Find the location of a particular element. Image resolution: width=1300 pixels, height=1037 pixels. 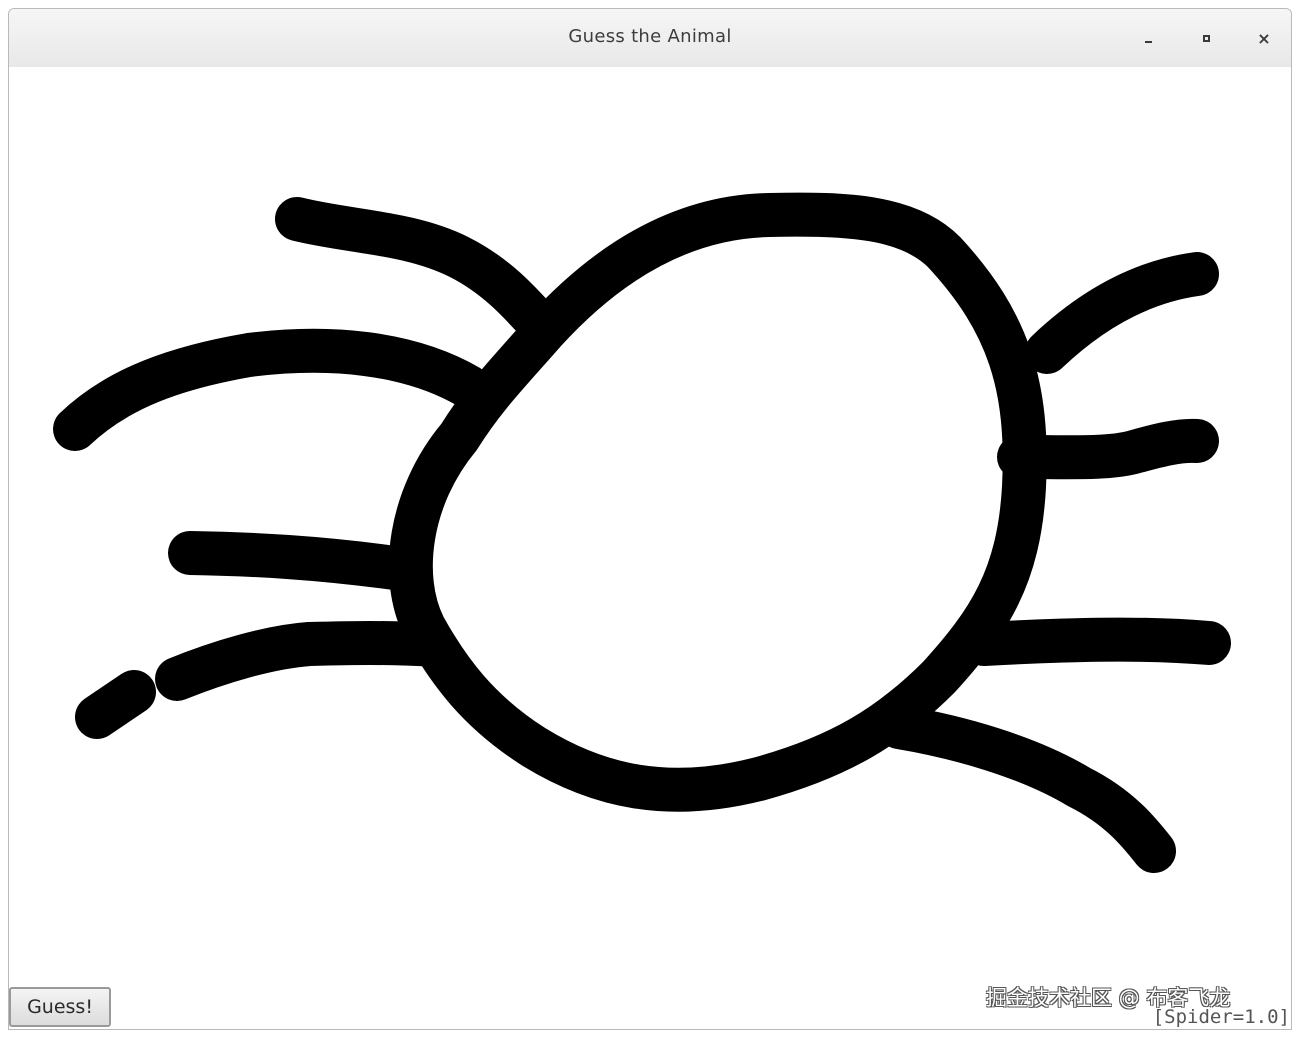

maximize-icon is located at coordinates (1206, 38).